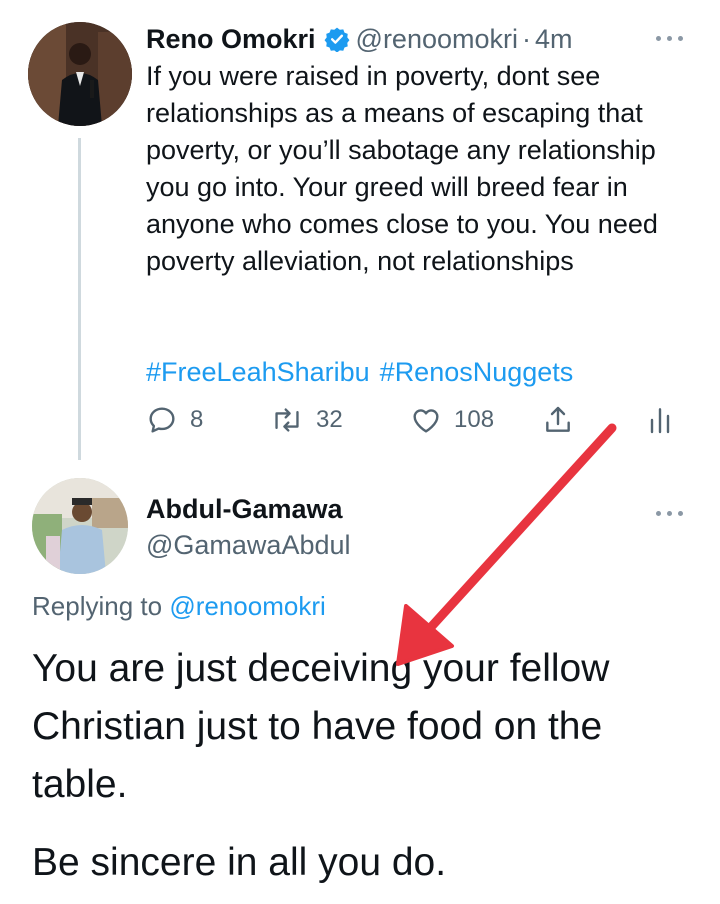 The width and height of the screenshot is (720, 904). What do you see at coordinates (80, 74) in the screenshot?
I see `author-avatar` at bounding box center [80, 74].